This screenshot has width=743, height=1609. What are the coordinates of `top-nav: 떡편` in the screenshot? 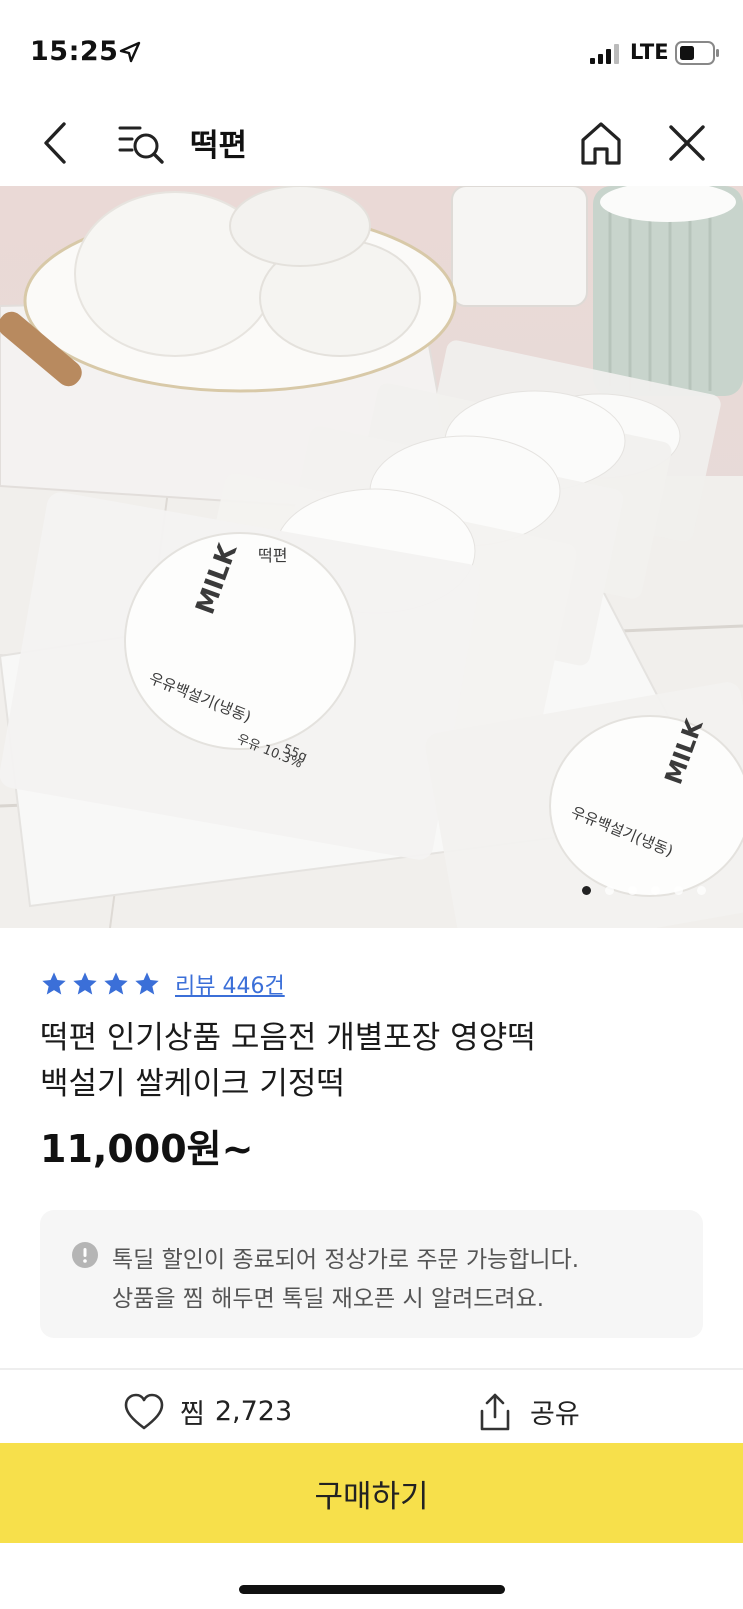 It's located at (371, 143).